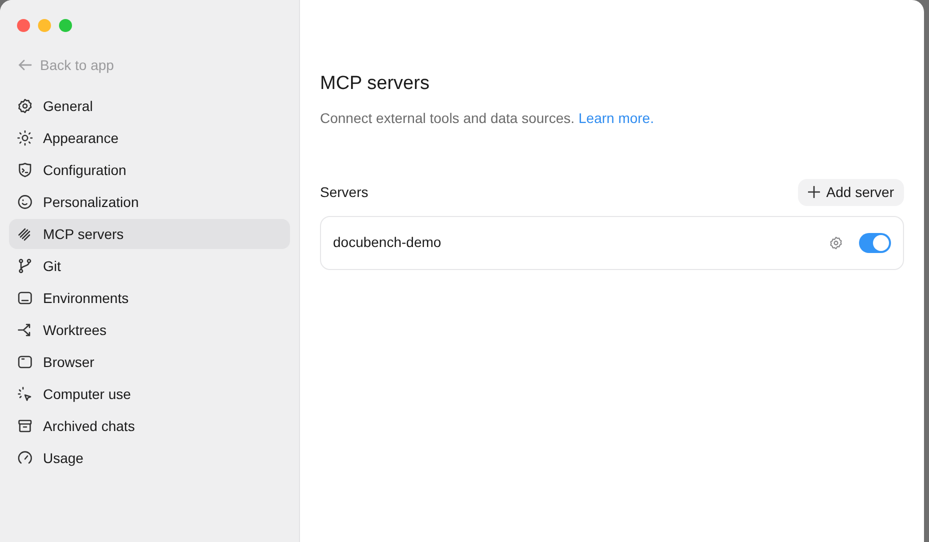 This screenshot has height=542, width=929. What do you see at coordinates (25, 362) in the screenshot?
I see `browser-window-icon` at bounding box center [25, 362].